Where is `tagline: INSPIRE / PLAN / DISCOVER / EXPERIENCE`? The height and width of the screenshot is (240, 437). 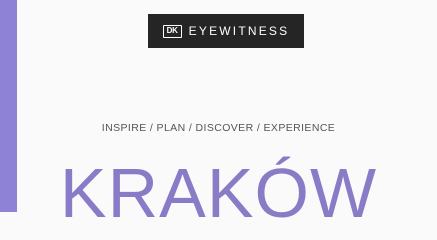 tagline: INSPIRE / PLAN / DISCOVER / EXPERIENCE is located at coordinates (218, 128).